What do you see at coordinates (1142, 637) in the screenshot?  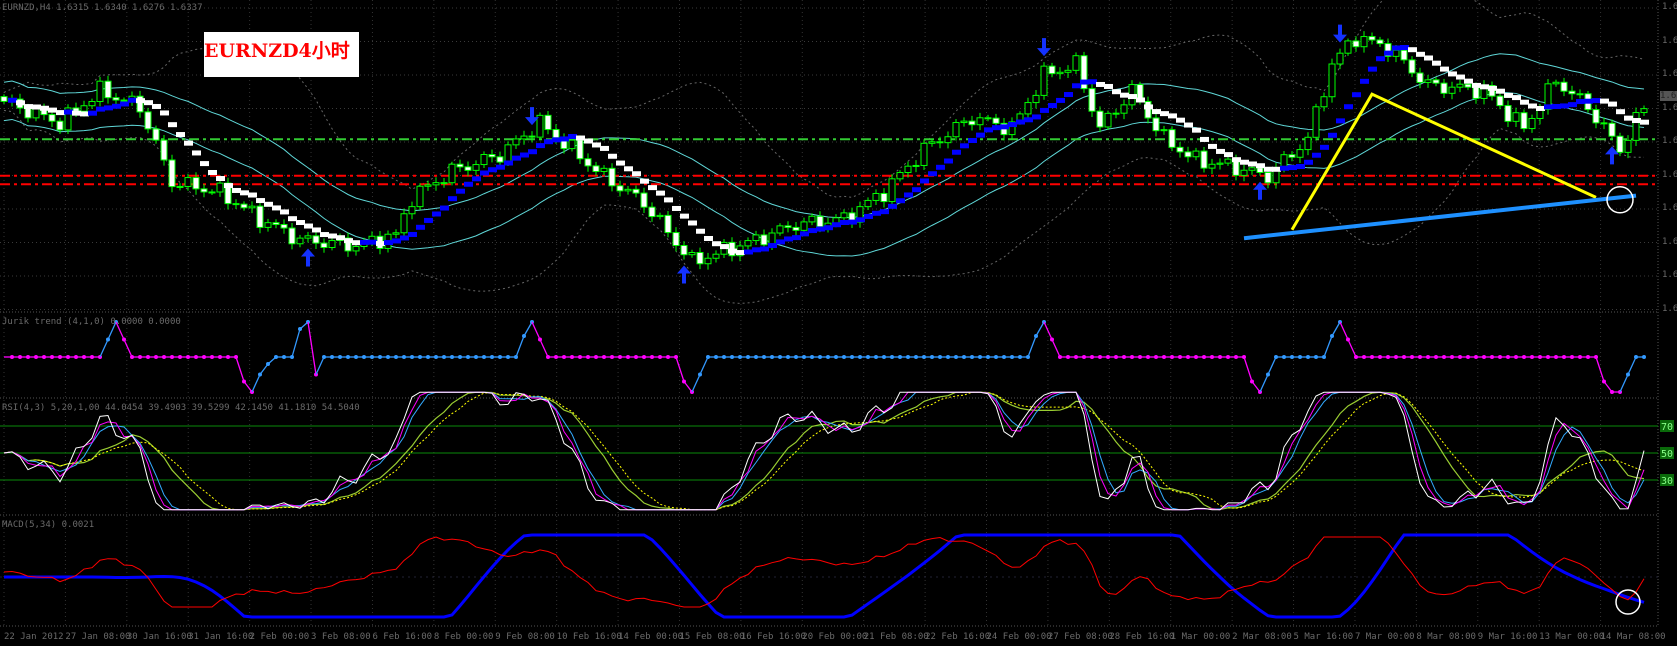 I see `time-axis-label: 28 Feb 16:00` at bounding box center [1142, 637].